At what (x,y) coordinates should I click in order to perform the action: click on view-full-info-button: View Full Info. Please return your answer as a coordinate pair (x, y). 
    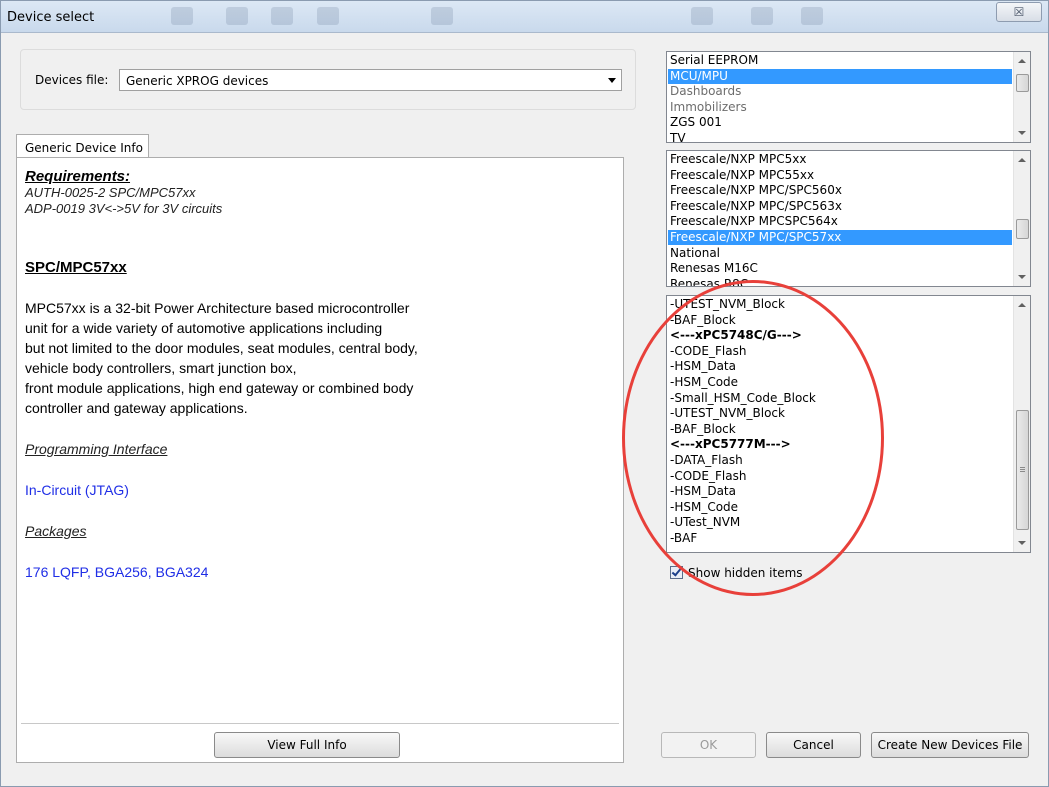
    Looking at the image, I should click on (307, 745).